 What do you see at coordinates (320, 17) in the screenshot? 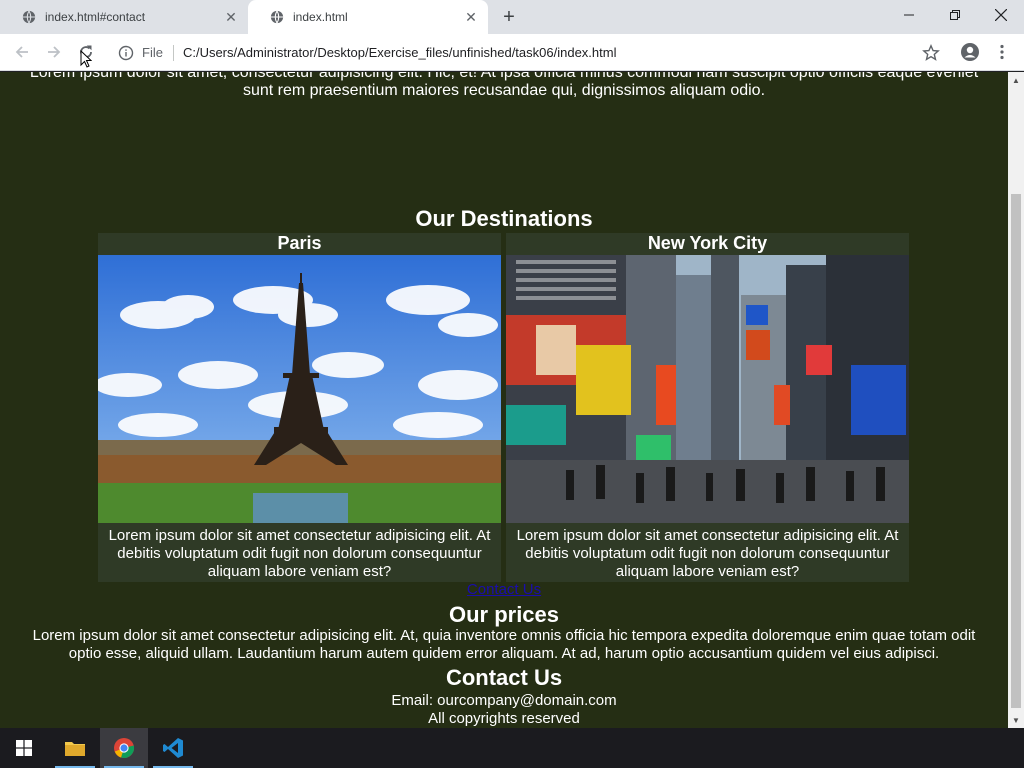
I see `tab-title: index.html` at bounding box center [320, 17].